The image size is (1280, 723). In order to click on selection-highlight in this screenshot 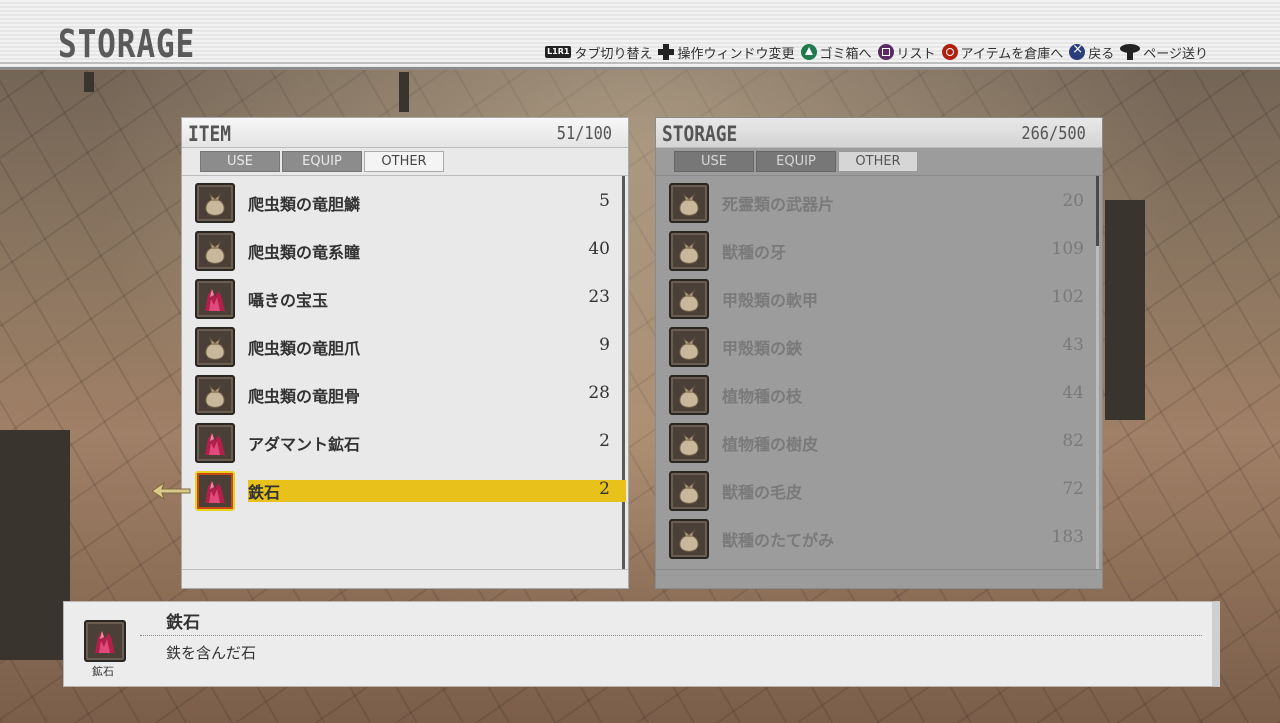, I will do `click(437, 491)`.